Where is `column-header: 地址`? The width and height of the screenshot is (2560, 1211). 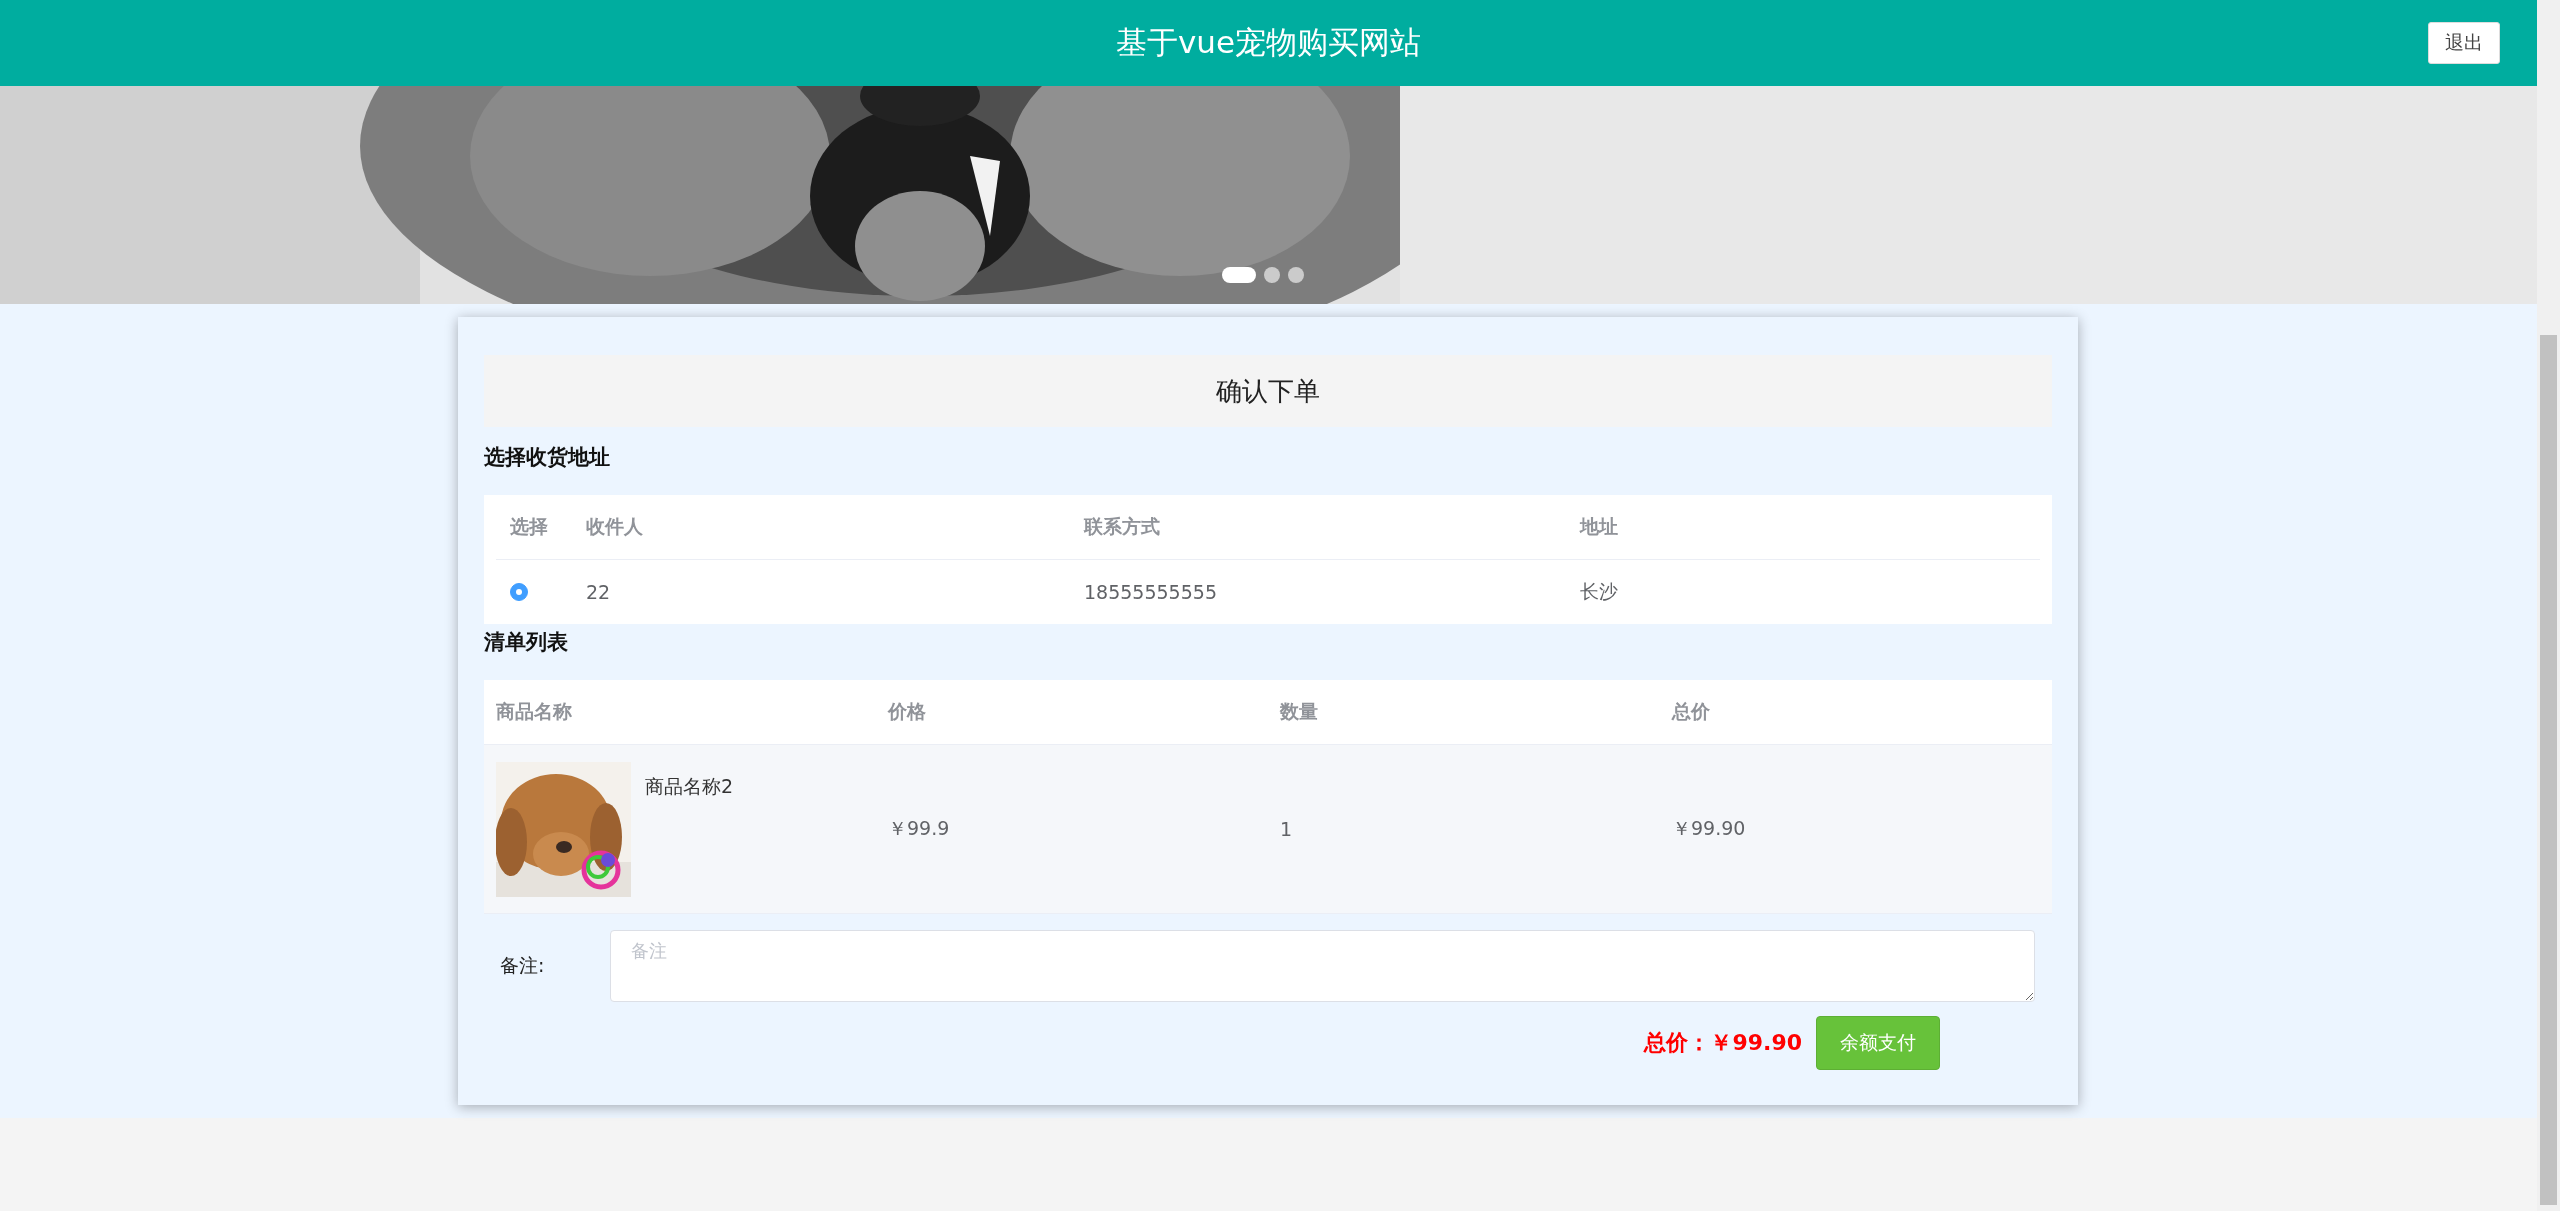
column-header: 地址 is located at coordinates (1598, 526).